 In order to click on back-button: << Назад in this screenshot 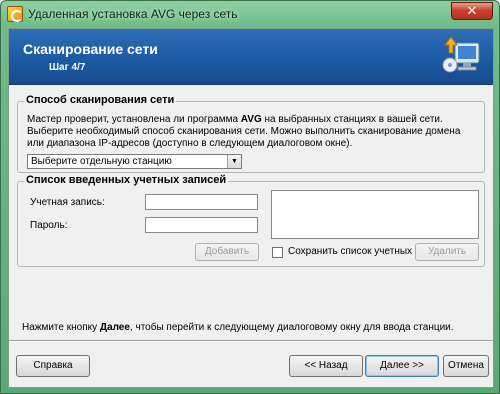, I will do `click(326, 366)`.